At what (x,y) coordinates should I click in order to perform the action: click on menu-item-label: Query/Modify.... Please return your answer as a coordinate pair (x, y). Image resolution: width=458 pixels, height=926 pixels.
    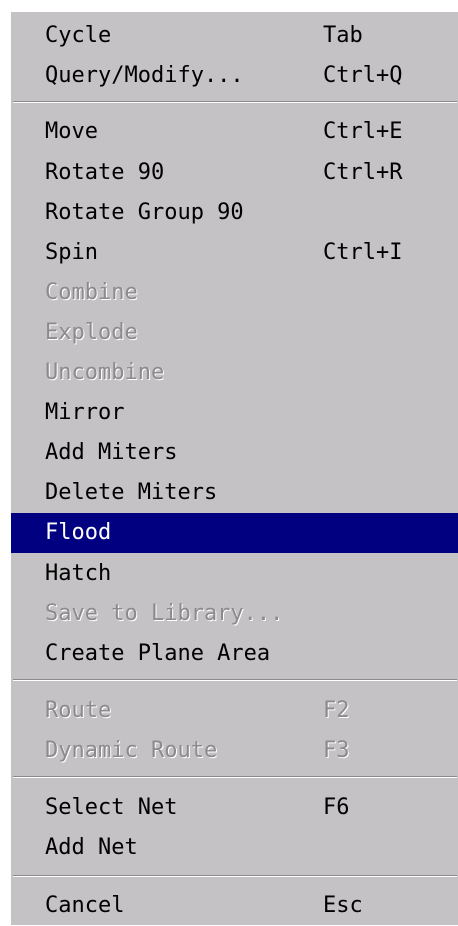
    Looking at the image, I should click on (144, 75).